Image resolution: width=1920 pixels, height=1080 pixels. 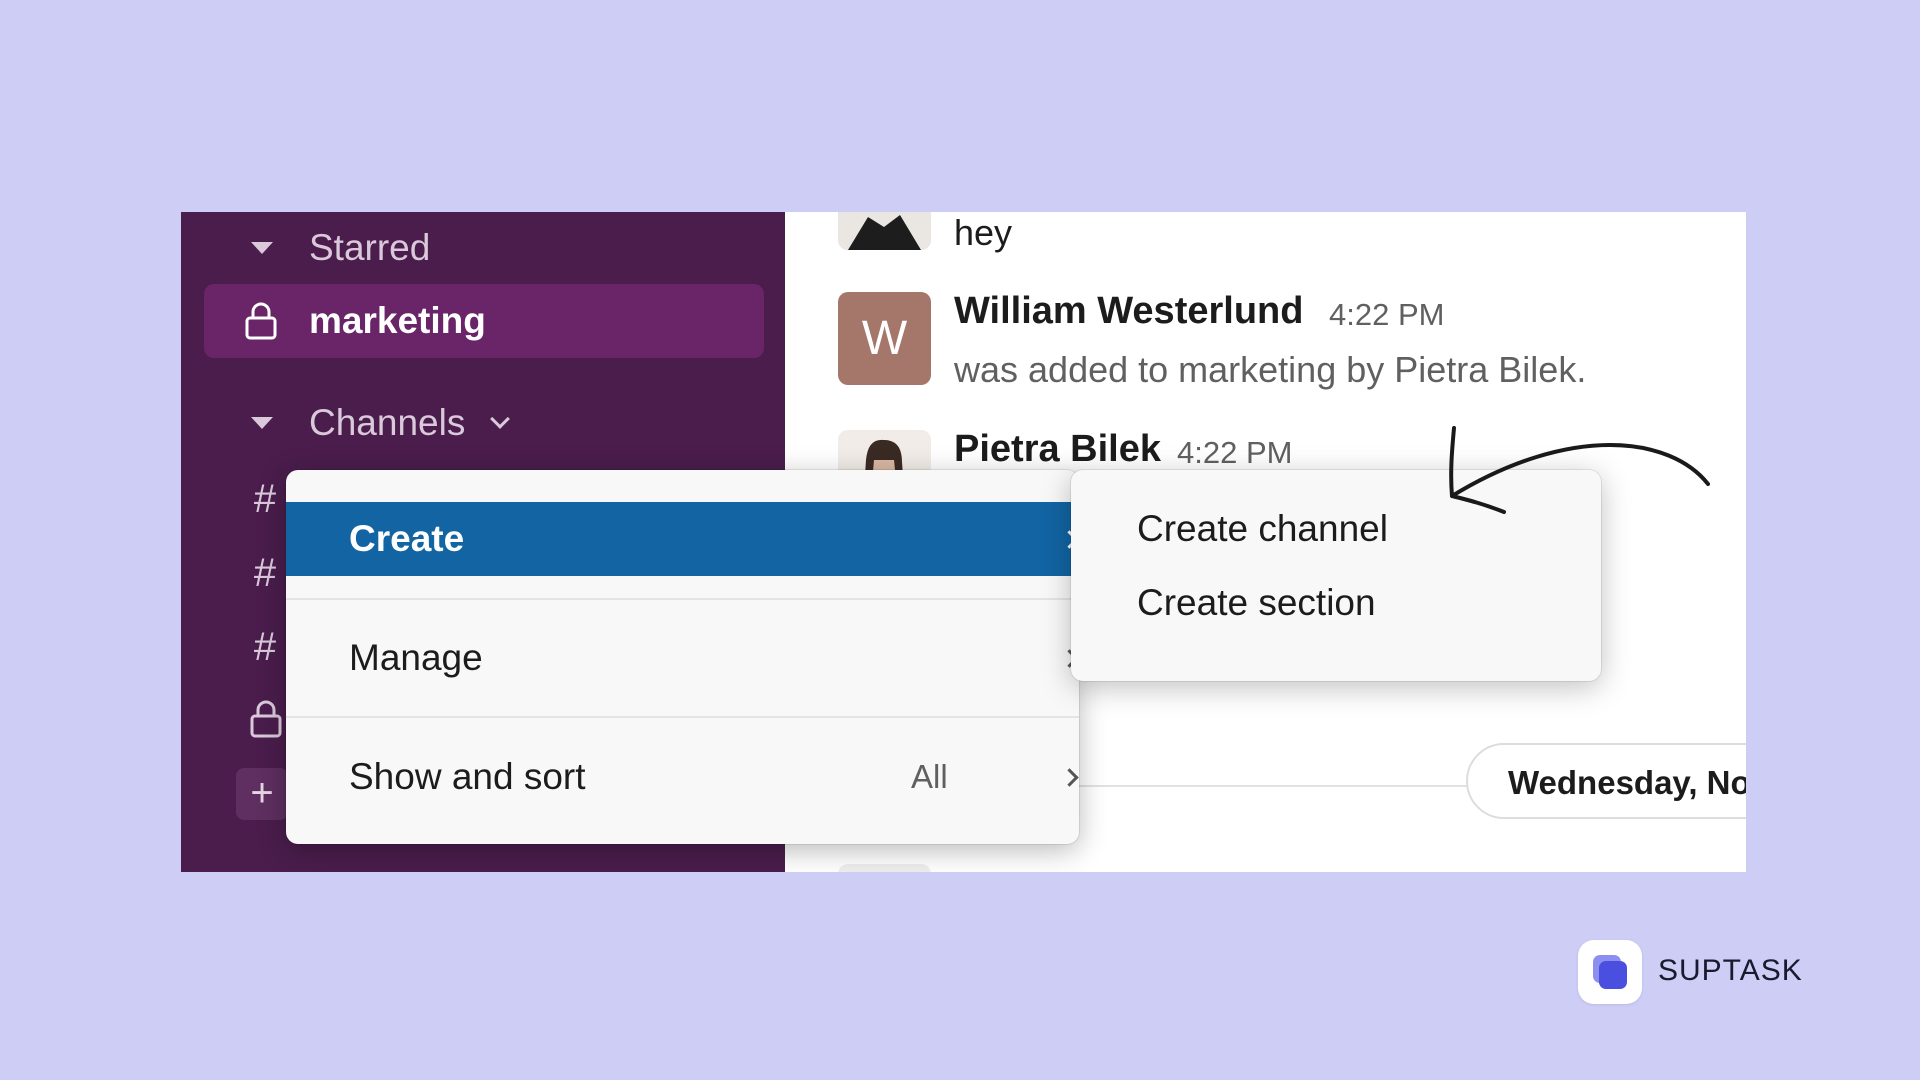 I want to click on menu-item-value: All, so click(x=929, y=776).